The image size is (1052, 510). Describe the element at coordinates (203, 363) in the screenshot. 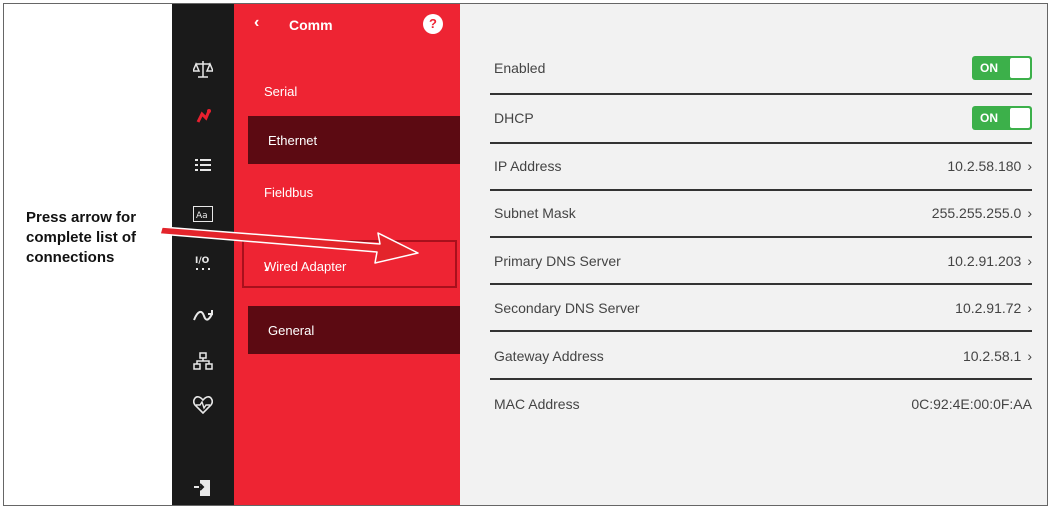

I see `network-icon` at that location.